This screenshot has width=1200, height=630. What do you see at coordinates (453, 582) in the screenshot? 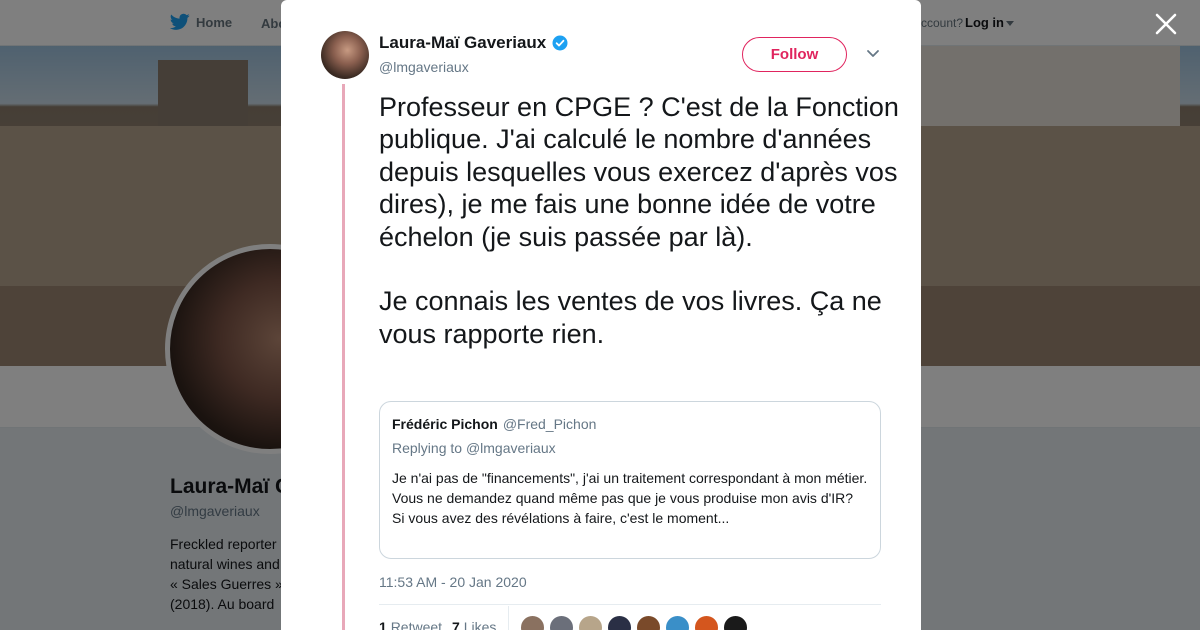
I see `tweet-timestamp: 11:53 AM - 20 Jan 2020` at bounding box center [453, 582].